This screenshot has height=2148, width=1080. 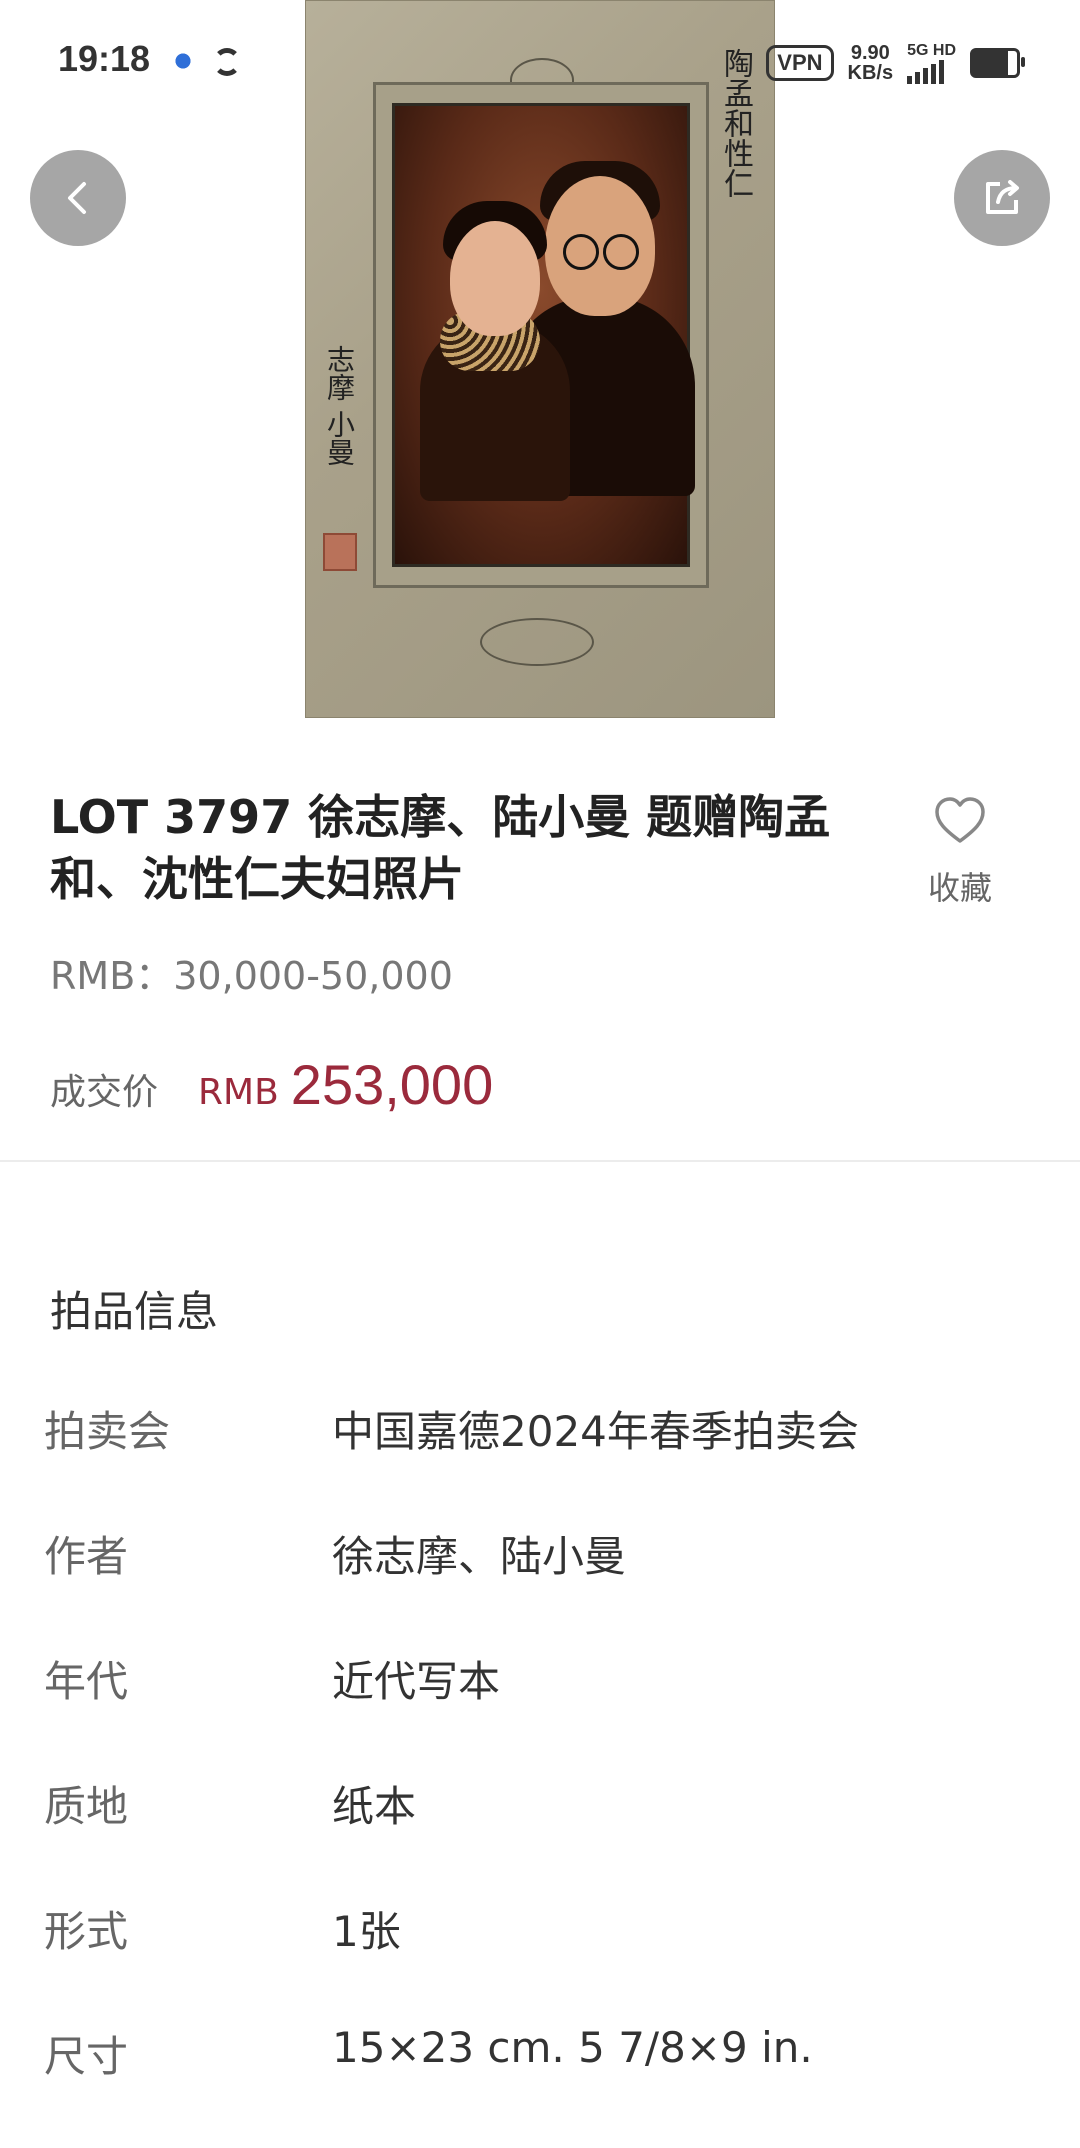 I want to click on studio-emblem, so click(x=537, y=642).